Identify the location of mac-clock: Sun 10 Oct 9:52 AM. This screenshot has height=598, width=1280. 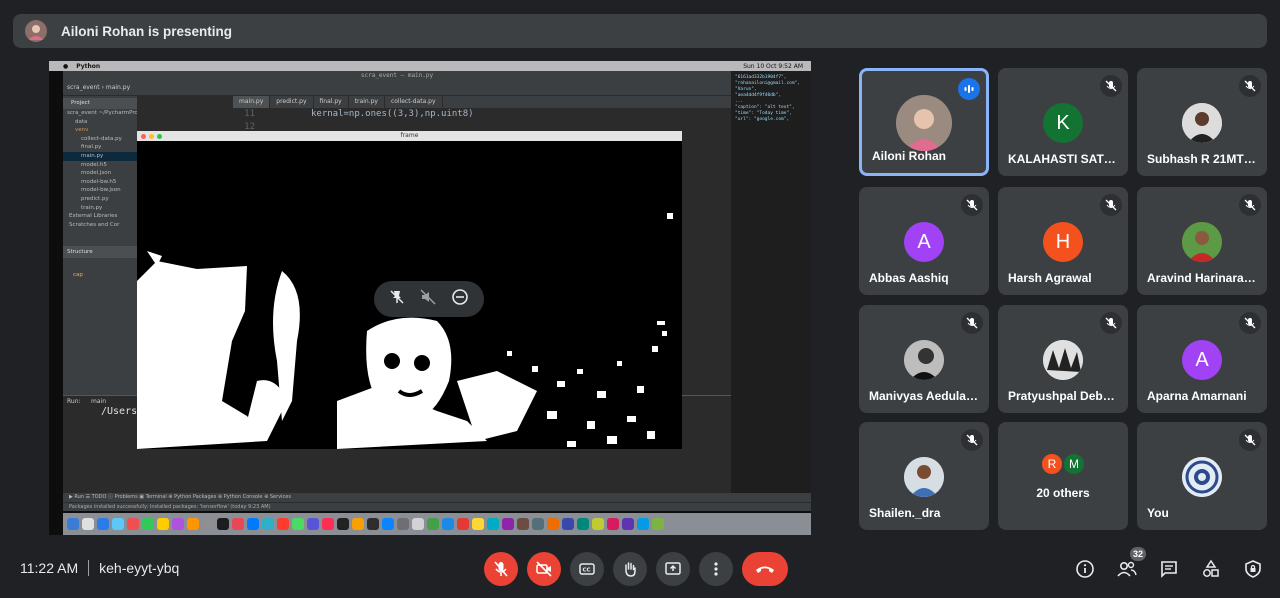
(773, 66).